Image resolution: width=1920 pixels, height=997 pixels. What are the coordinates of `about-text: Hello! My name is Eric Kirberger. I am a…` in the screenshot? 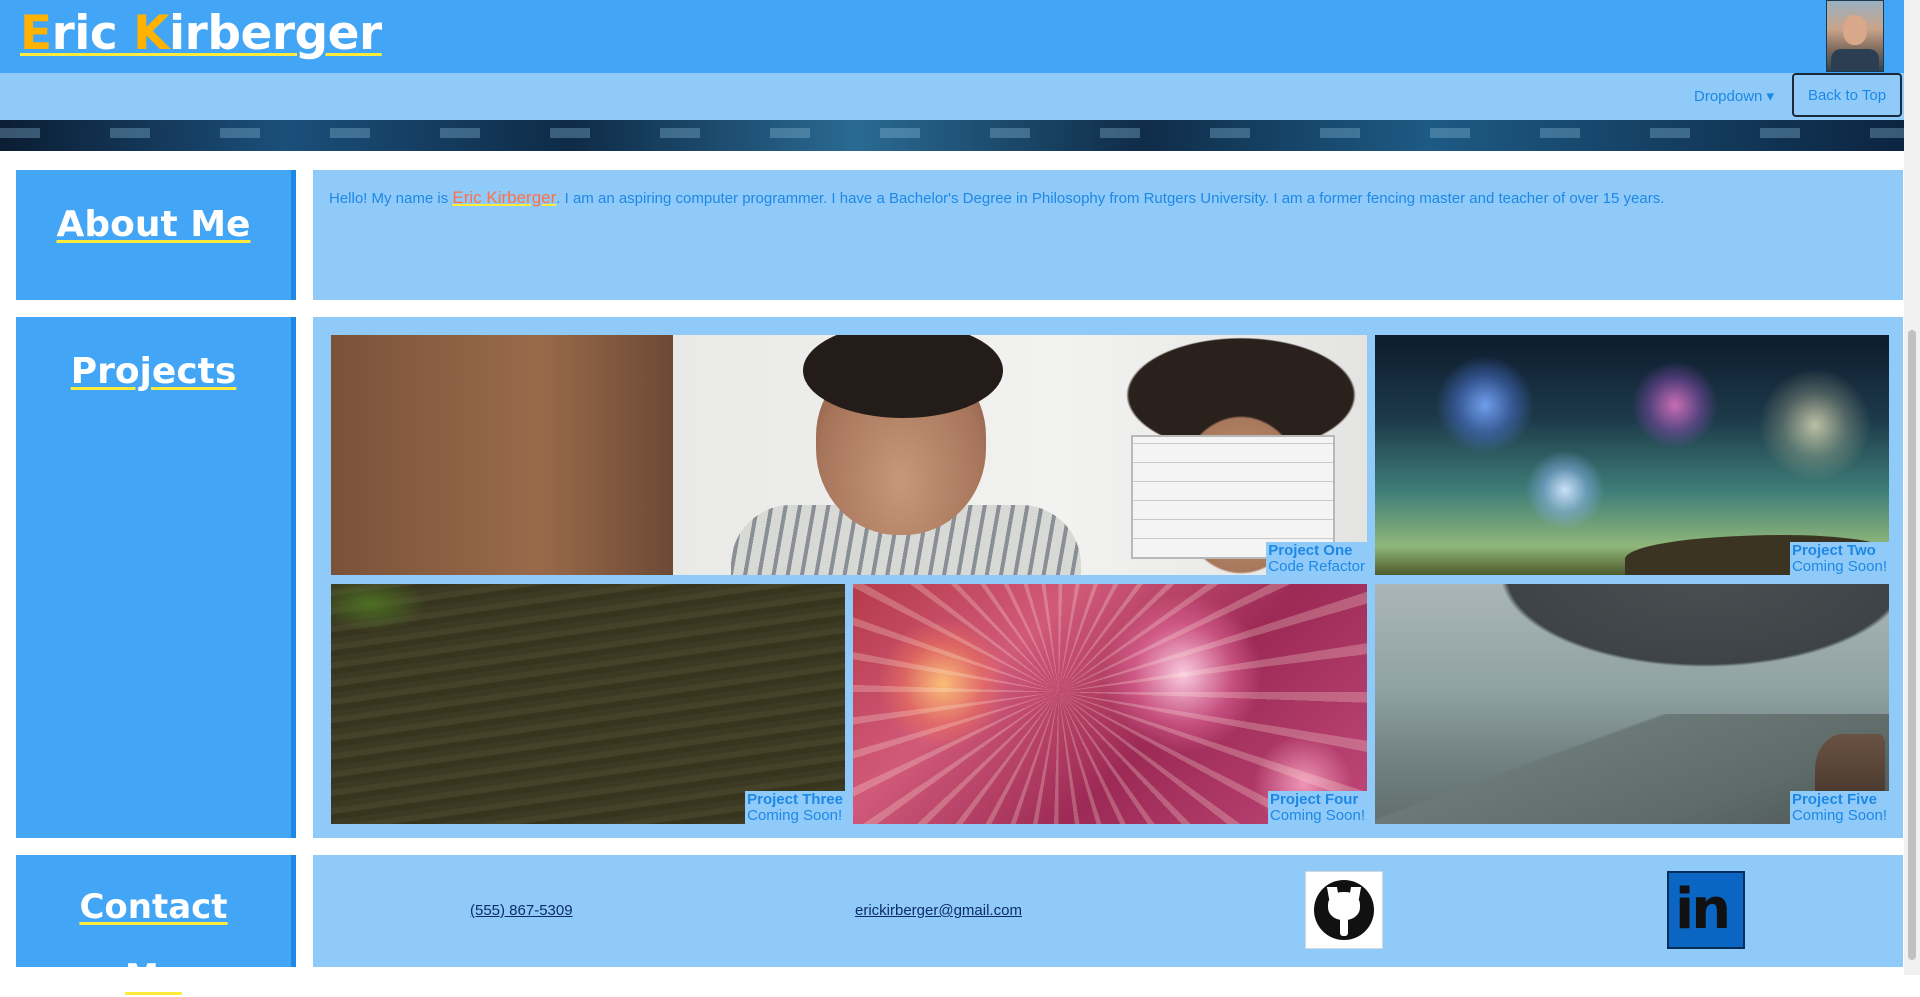 It's located at (996, 198).